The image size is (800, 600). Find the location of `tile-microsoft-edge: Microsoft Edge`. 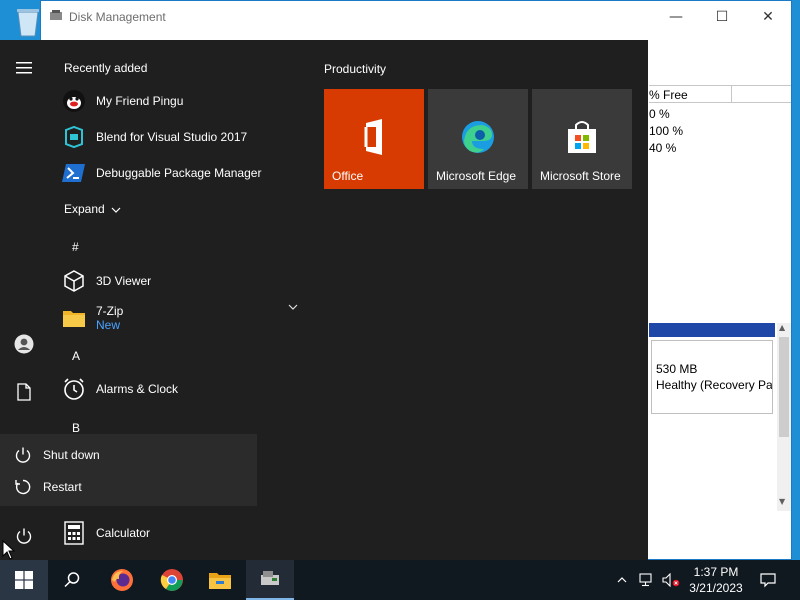

tile-microsoft-edge: Microsoft Edge is located at coordinates (478, 139).